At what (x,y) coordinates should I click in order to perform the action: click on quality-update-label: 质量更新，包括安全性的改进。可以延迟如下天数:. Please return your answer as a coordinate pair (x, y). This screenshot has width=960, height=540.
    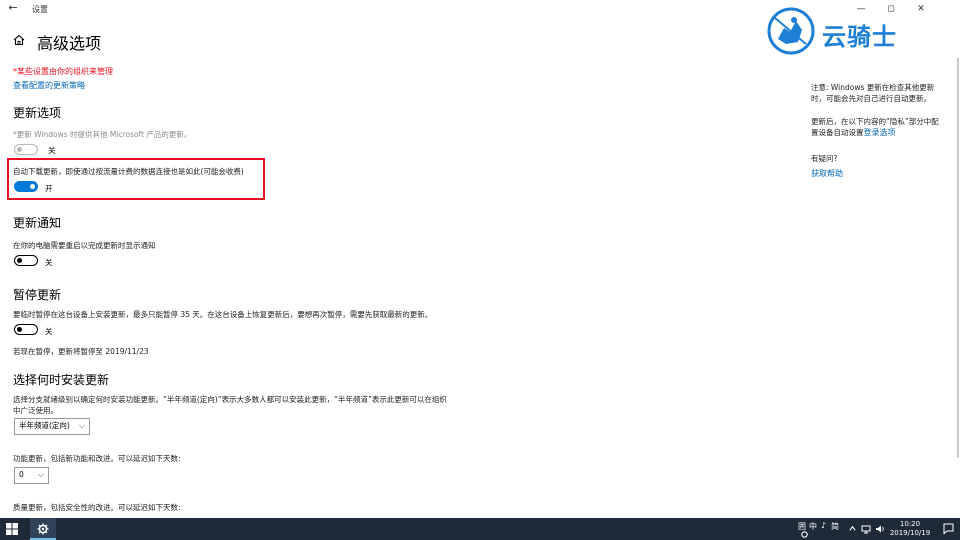
    Looking at the image, I should click on (97, 507).